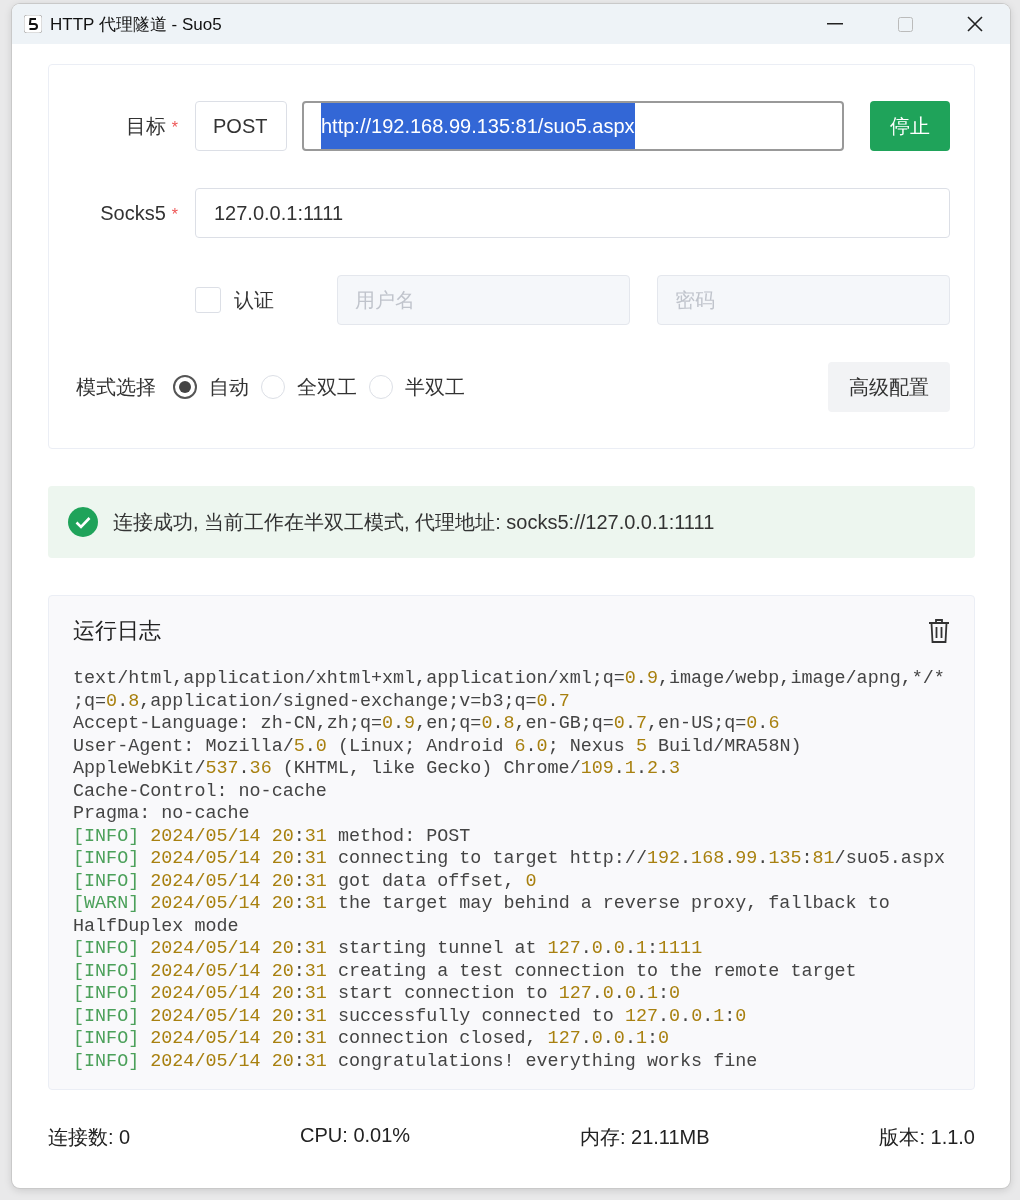 The width and height of the screenshot is (1020, 1200). What do you see at coordinates (975, 24) in the screenshot?
I see `close-icon` at bounding box center [975, 24].